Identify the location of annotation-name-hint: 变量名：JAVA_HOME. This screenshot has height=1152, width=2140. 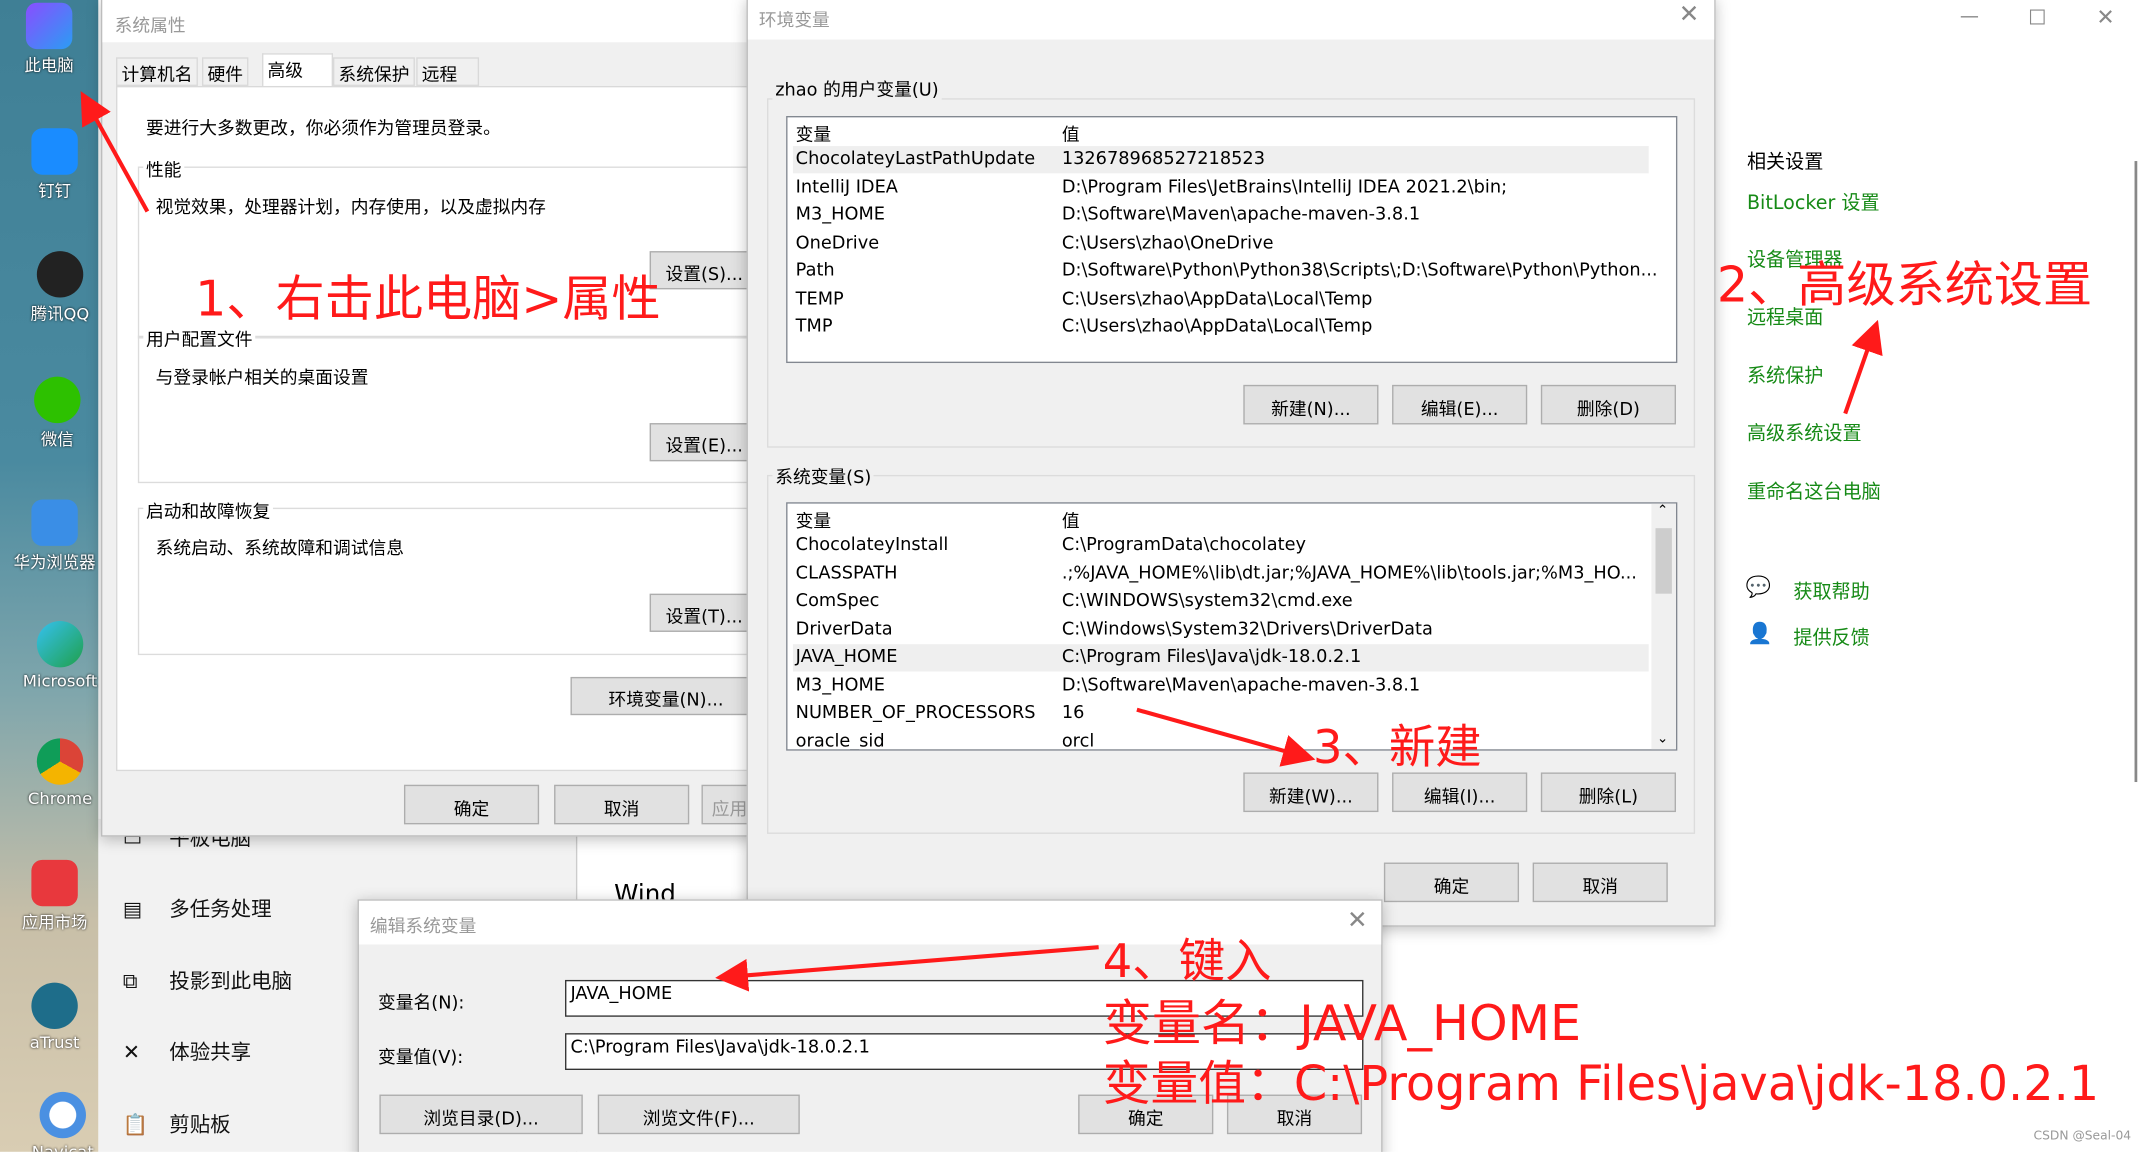
(1342, 1024).